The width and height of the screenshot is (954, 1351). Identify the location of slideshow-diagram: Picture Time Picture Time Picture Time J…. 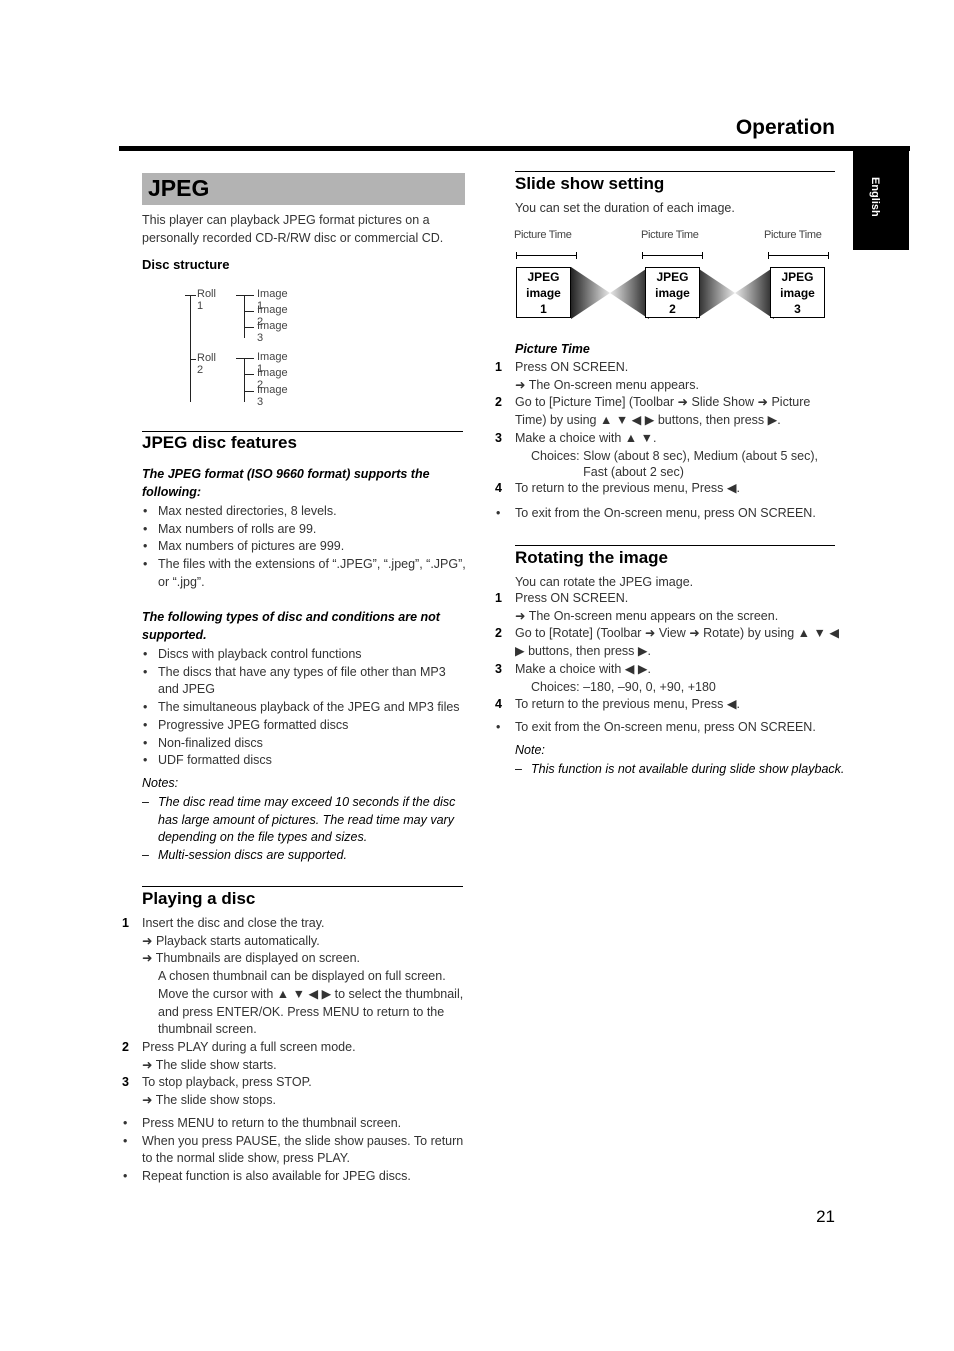
(675, 275).